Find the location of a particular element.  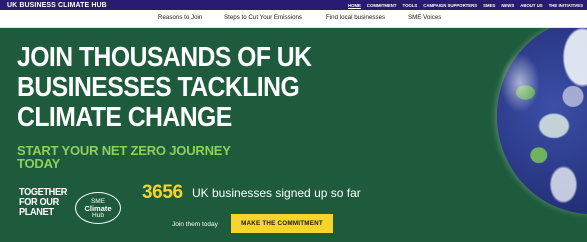

together-for-our-planet-logo: TOGETHER FOR OUR PLANET is located at coordinates (43, 203).